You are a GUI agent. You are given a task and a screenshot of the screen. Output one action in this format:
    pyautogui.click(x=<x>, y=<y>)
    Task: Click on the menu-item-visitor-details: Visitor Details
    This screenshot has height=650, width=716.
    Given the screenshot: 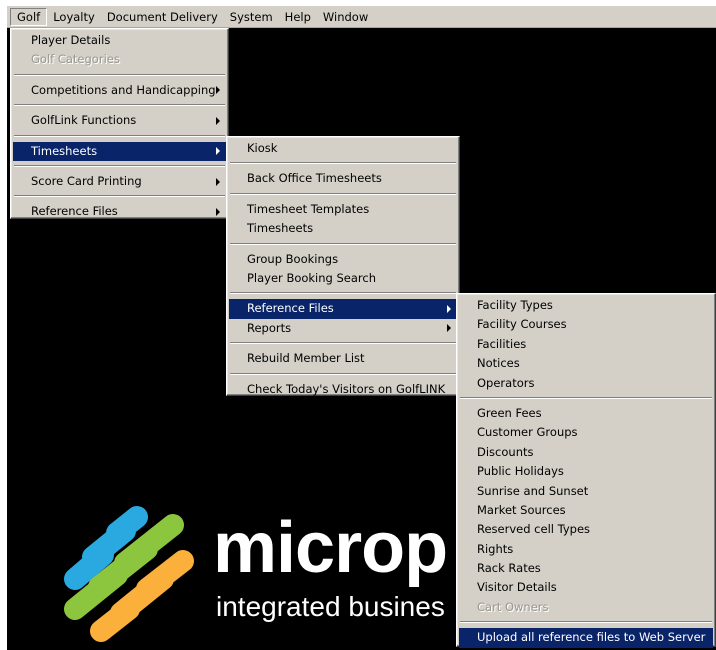 What is the action you would take?
    pyautogui.click(x=586, y=587)
    